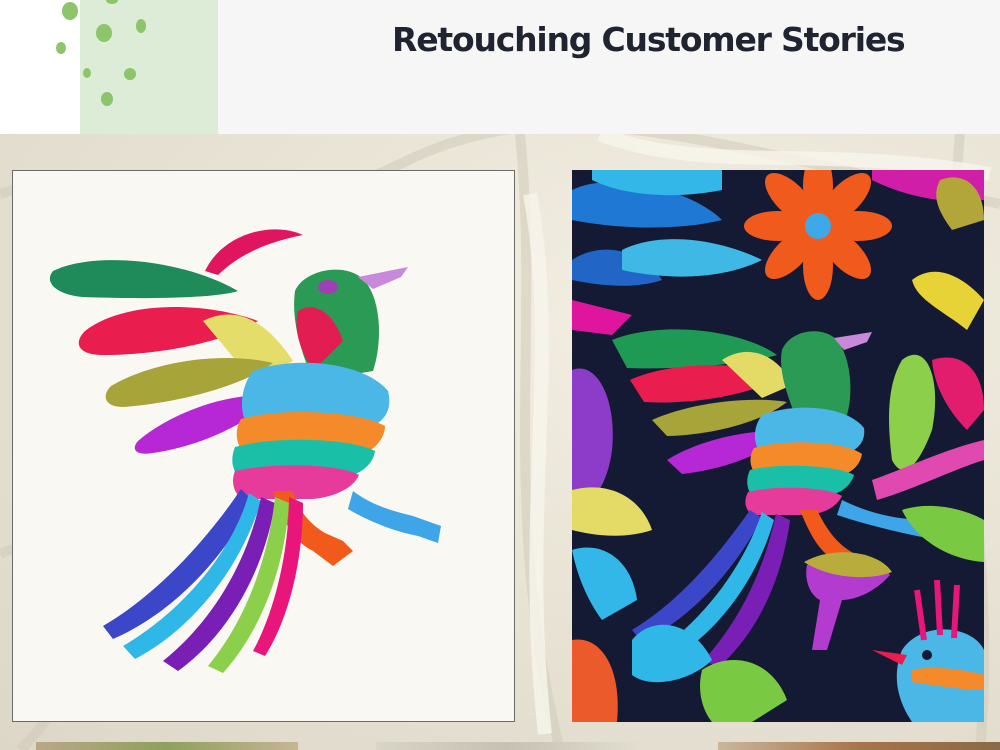 The height and width of the screenshot is (750, 1000). What do you see at coordinates (818, 235) in the screenshot?
I see `flower-motif` at bounding box center [818, 235].